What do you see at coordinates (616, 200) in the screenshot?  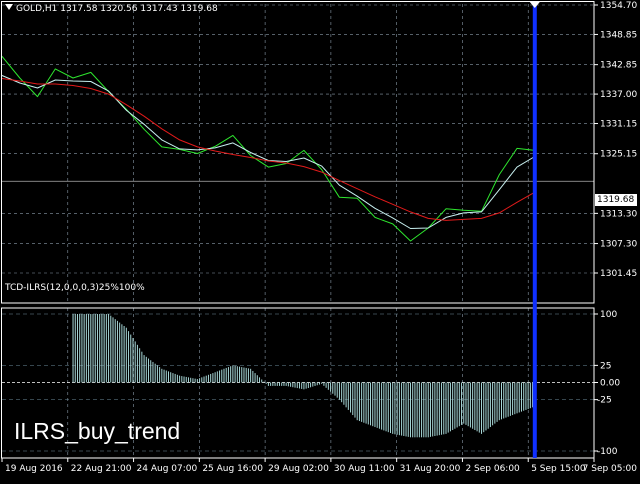 I see `current-price-tag: 1319.68` at bounding box center [616, 200].